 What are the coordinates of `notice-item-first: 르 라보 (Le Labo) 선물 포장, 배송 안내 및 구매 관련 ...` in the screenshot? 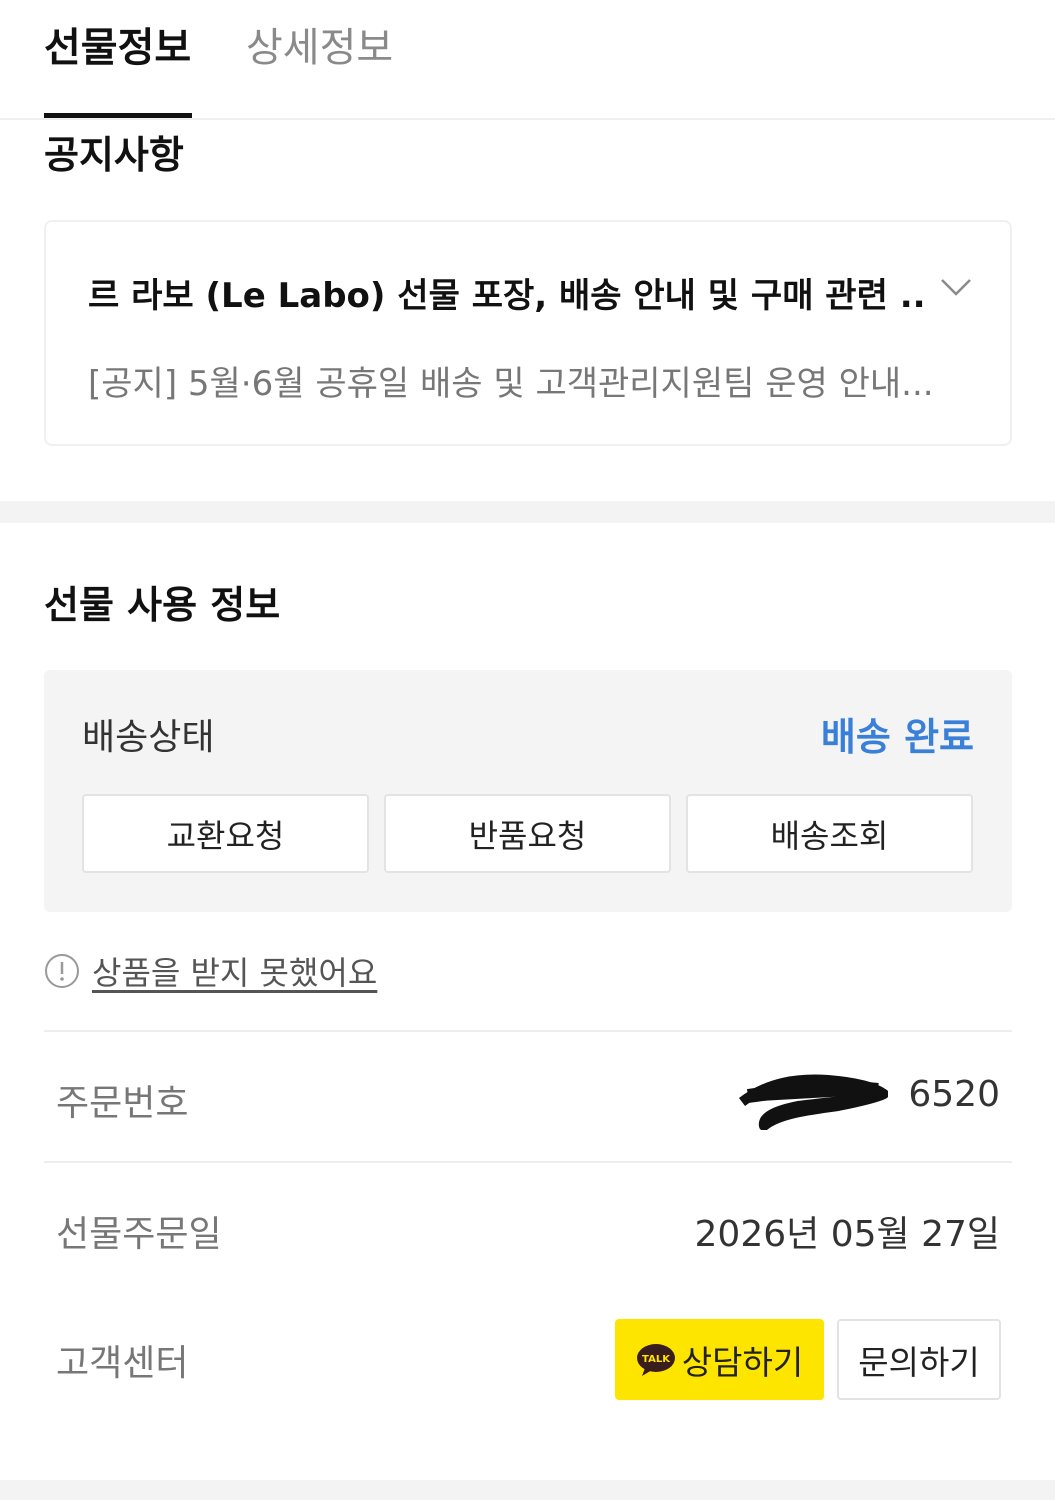 It's located at (508, 292).